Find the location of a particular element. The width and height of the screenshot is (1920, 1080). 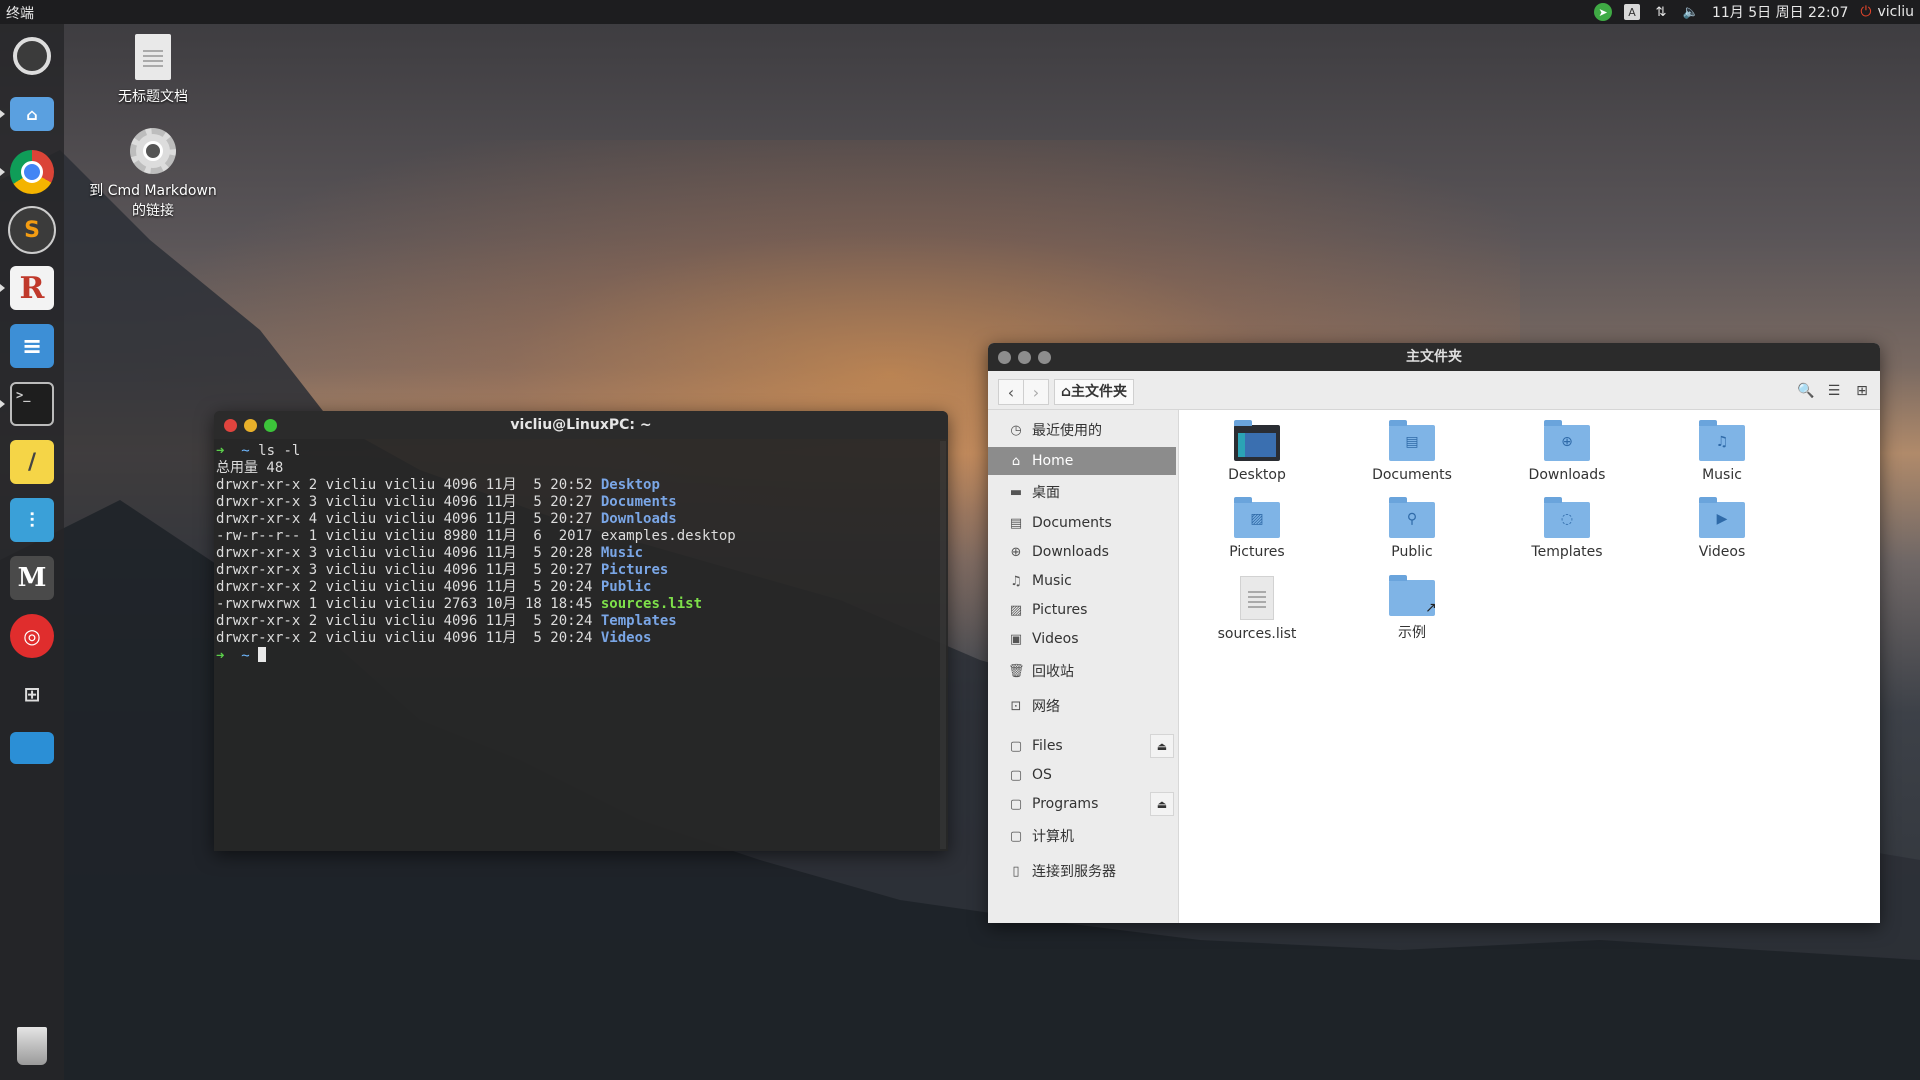

sidebar-item-drive-programs: ▢ Programs ⏏ is located at coordinates (1082, 804).